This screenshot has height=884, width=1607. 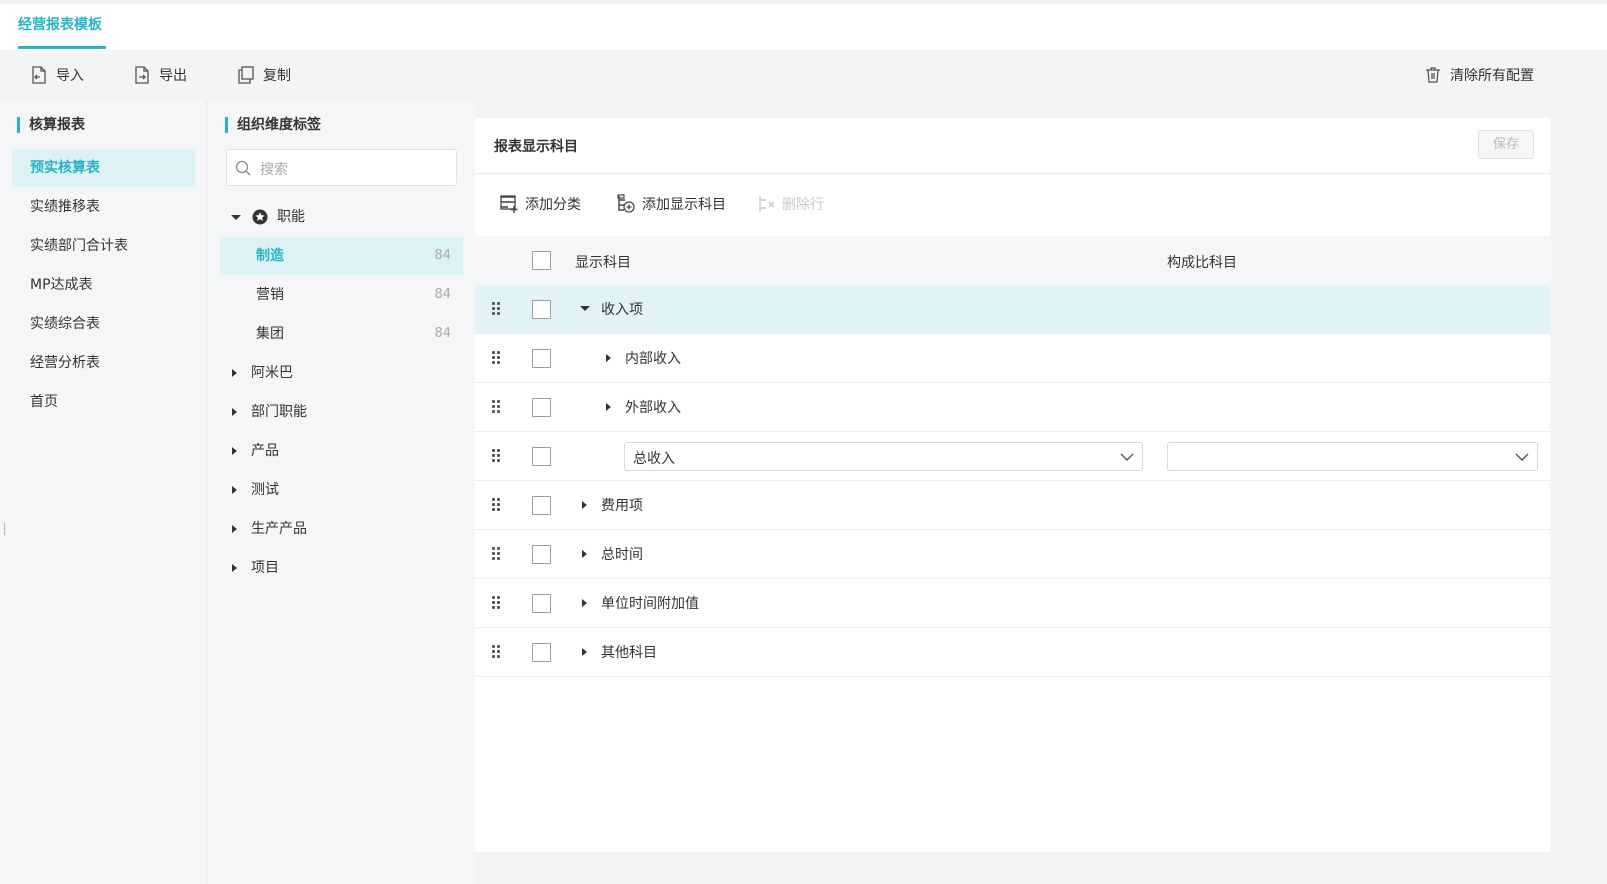 What do you see at coordinates (103, 207) in the screenshot?
I see `sidebar-item-performance-trend: 实绩推移表` at bounding box center [103, 207].